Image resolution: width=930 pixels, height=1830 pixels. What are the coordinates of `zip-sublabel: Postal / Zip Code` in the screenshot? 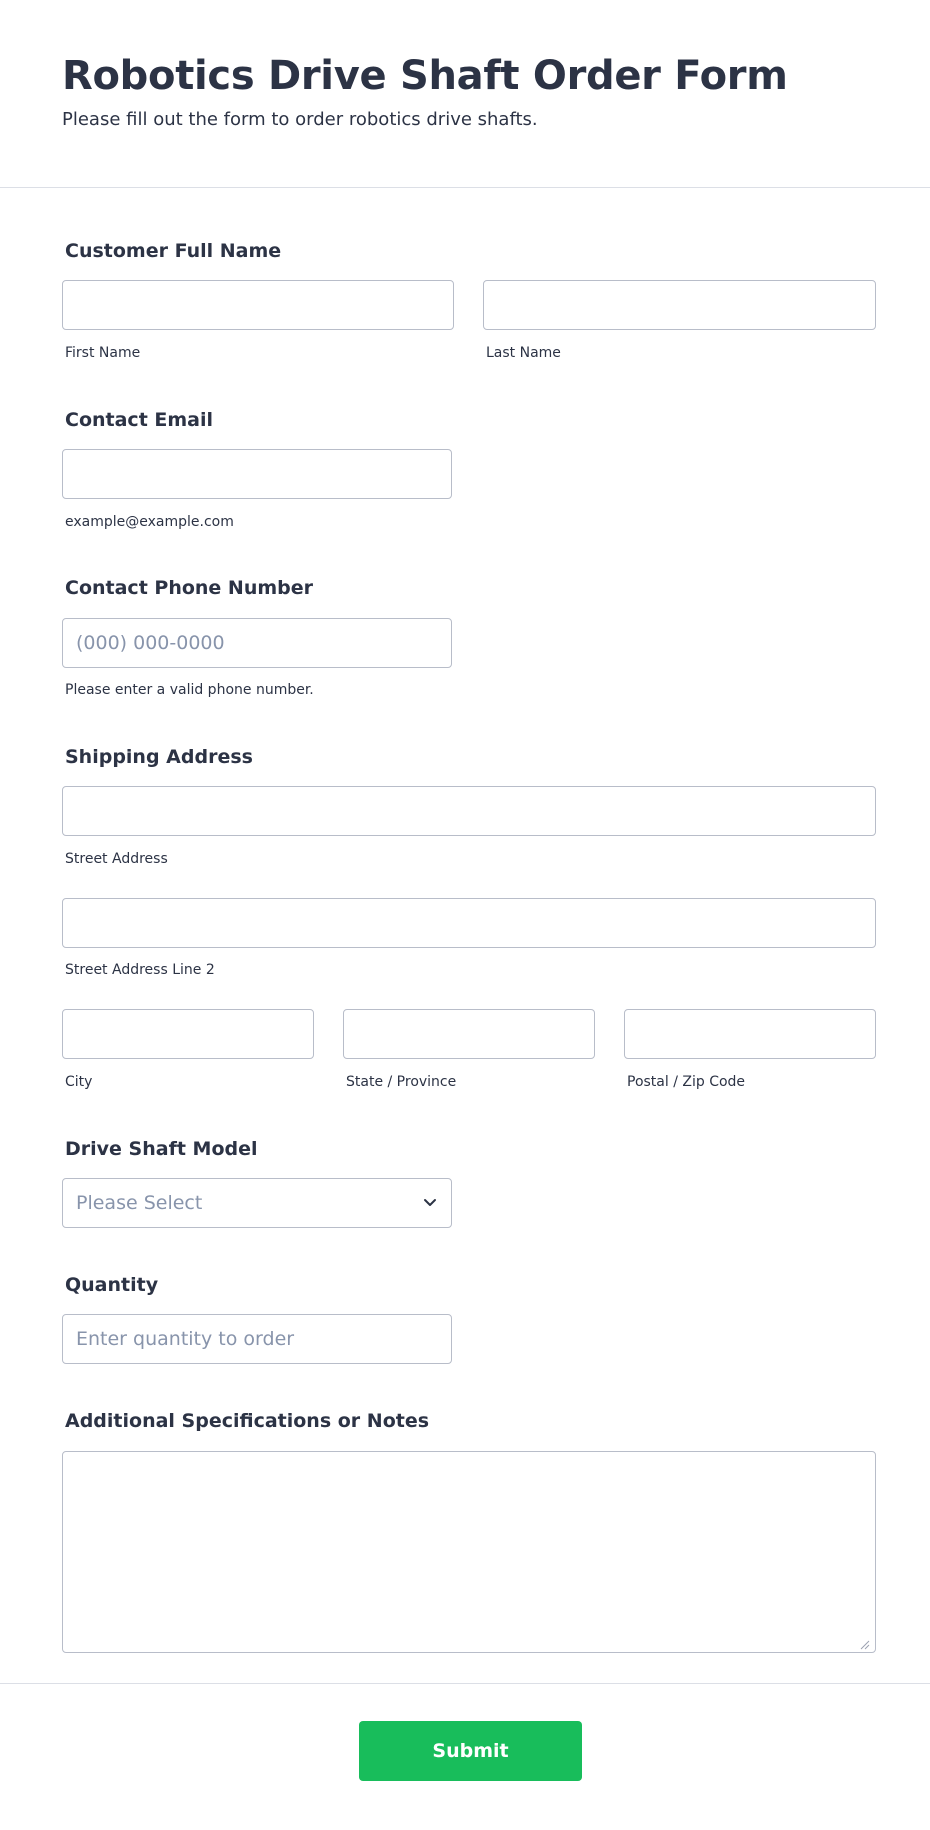 It's located at (686, 1082).